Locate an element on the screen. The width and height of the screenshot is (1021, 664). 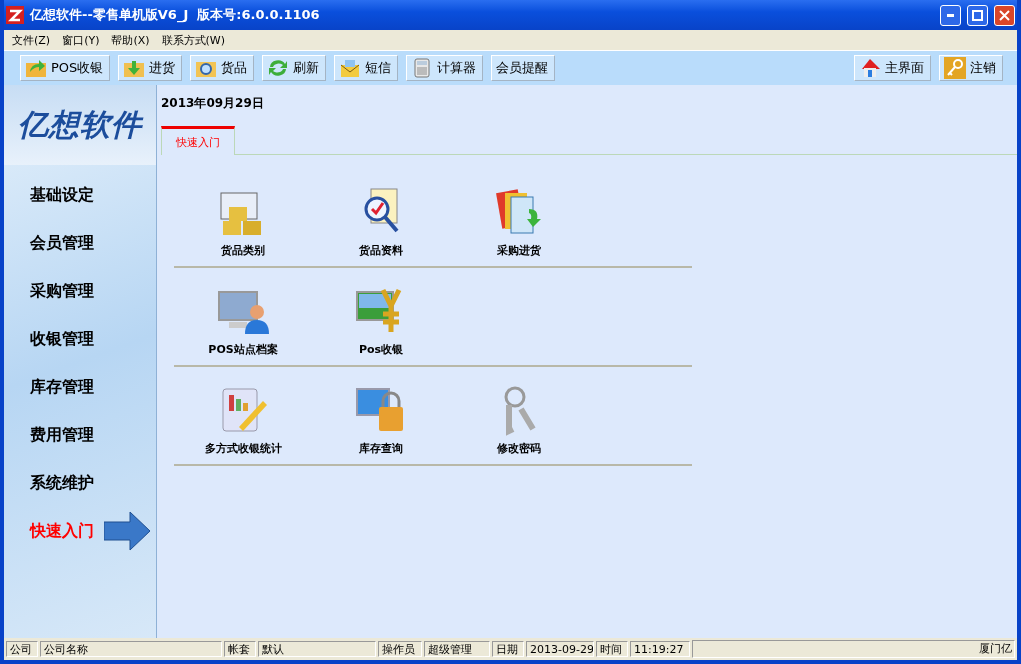
logo-text: 亿想软件 is located at coordinates (80, 124).